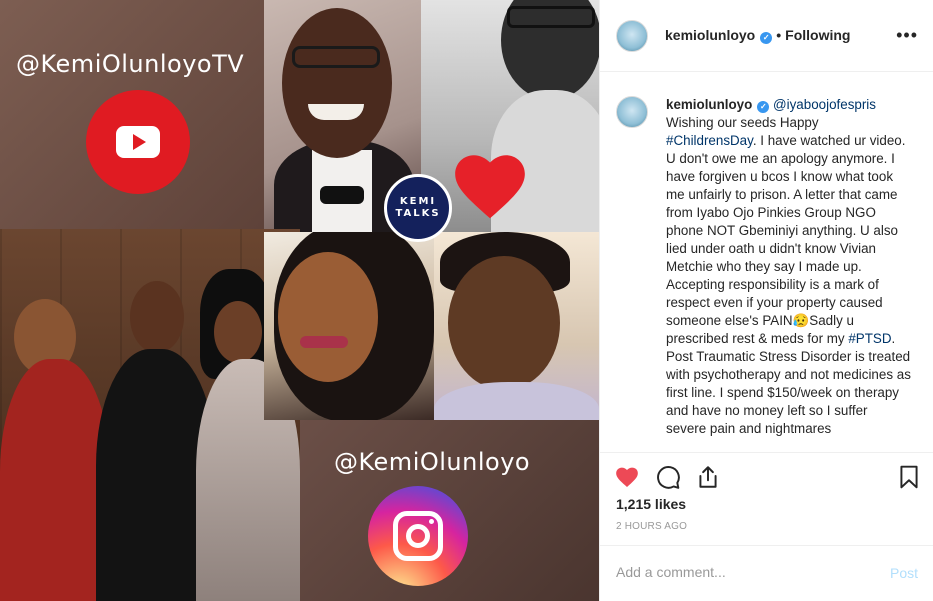  I want to click on photo-boy, so click(516, 326).